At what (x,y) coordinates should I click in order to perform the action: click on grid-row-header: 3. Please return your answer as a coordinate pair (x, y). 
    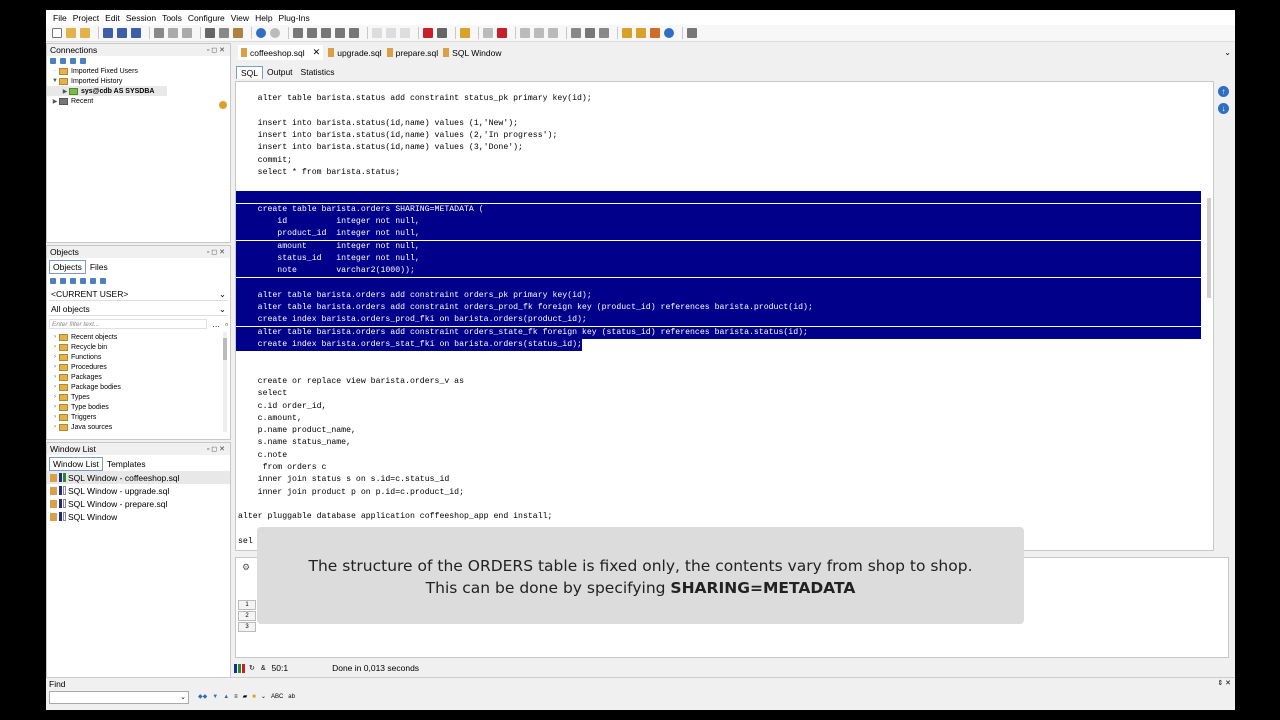
    Looking at the image, I should click on (247, 627).